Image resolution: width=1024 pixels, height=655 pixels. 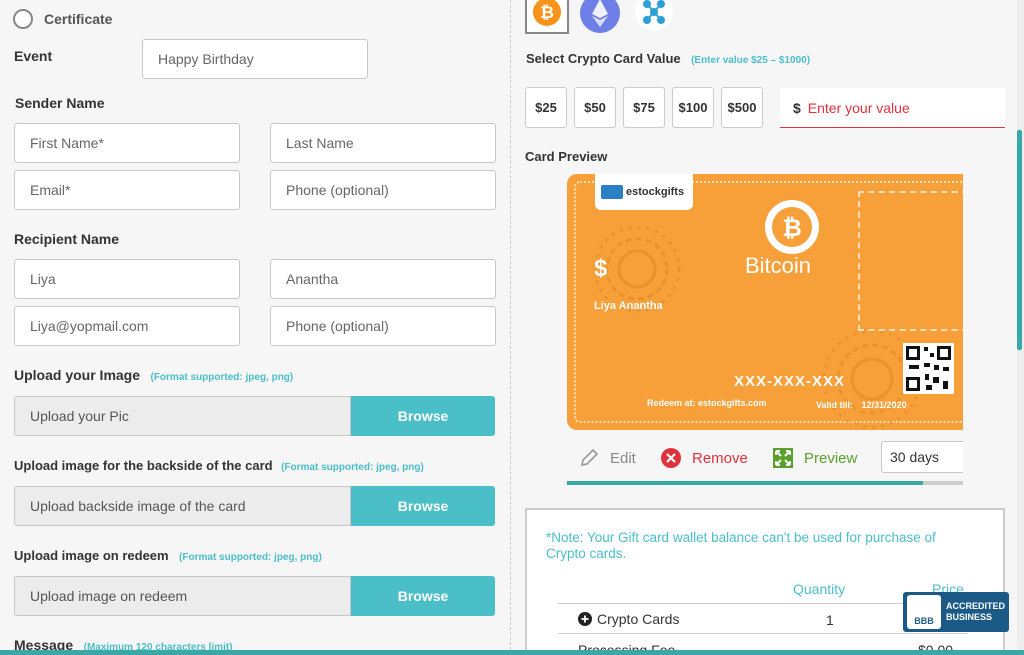 What do you see at coordinates (603, 58) in the screenshot?
I see `value-label: Select Crypto Card Value` at bounding box center [603, 58].